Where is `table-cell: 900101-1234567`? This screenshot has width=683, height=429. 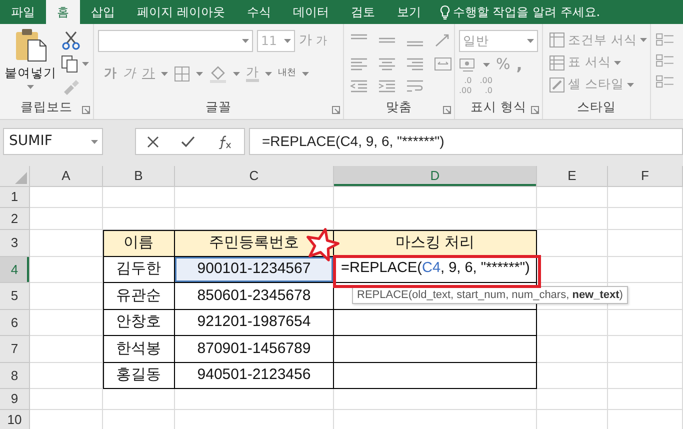
table-cell: 900101-1234567 is located at coordinates (254, 269).